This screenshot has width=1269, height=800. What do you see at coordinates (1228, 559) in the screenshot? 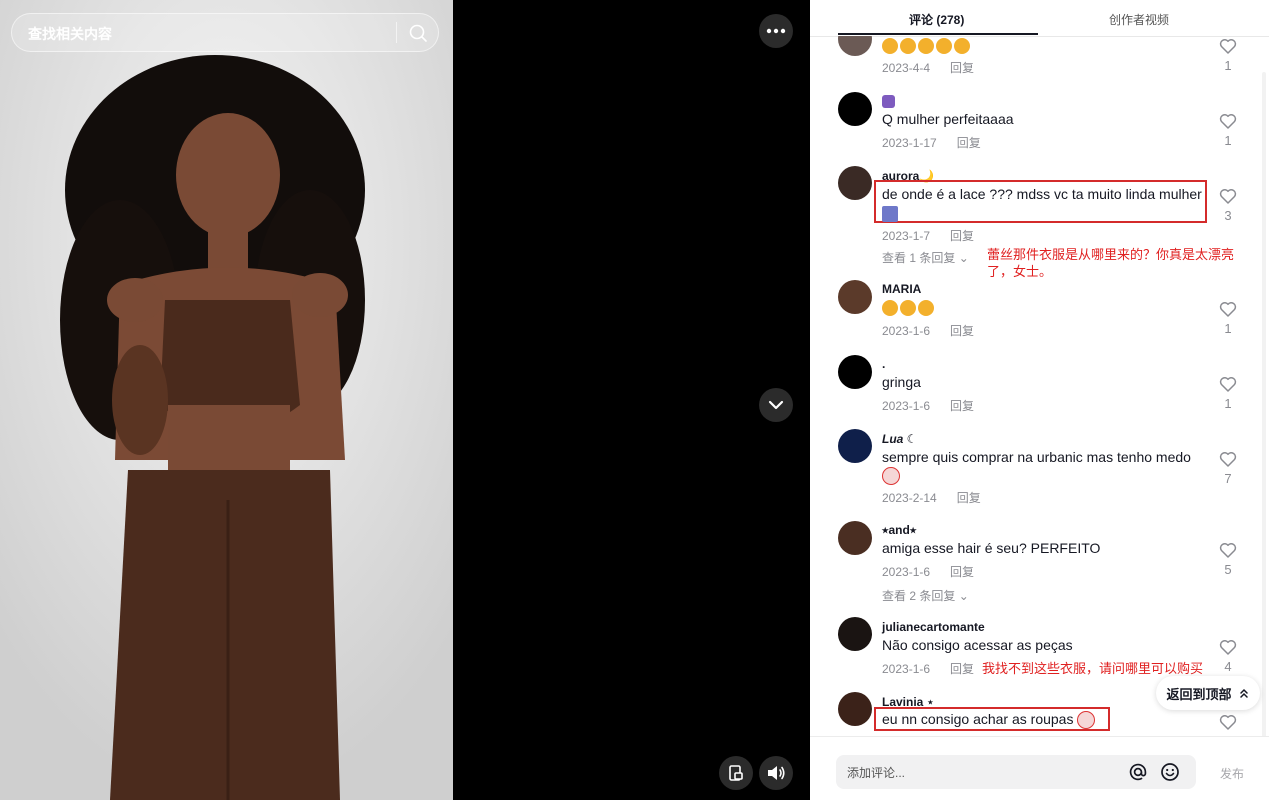
I see `like-button: 5` at bounding box center [1228, 559].